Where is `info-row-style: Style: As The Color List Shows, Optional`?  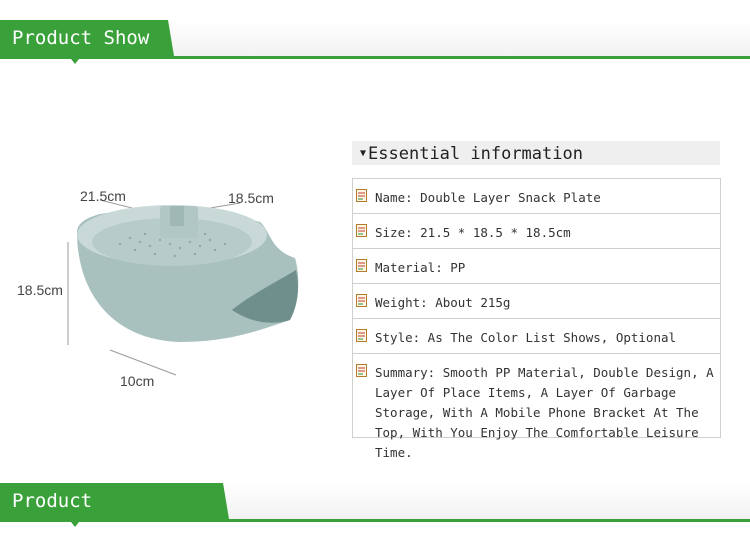 info-row-style: Style: As The Color List Shows, Optional is located at coordinates (536, 336).